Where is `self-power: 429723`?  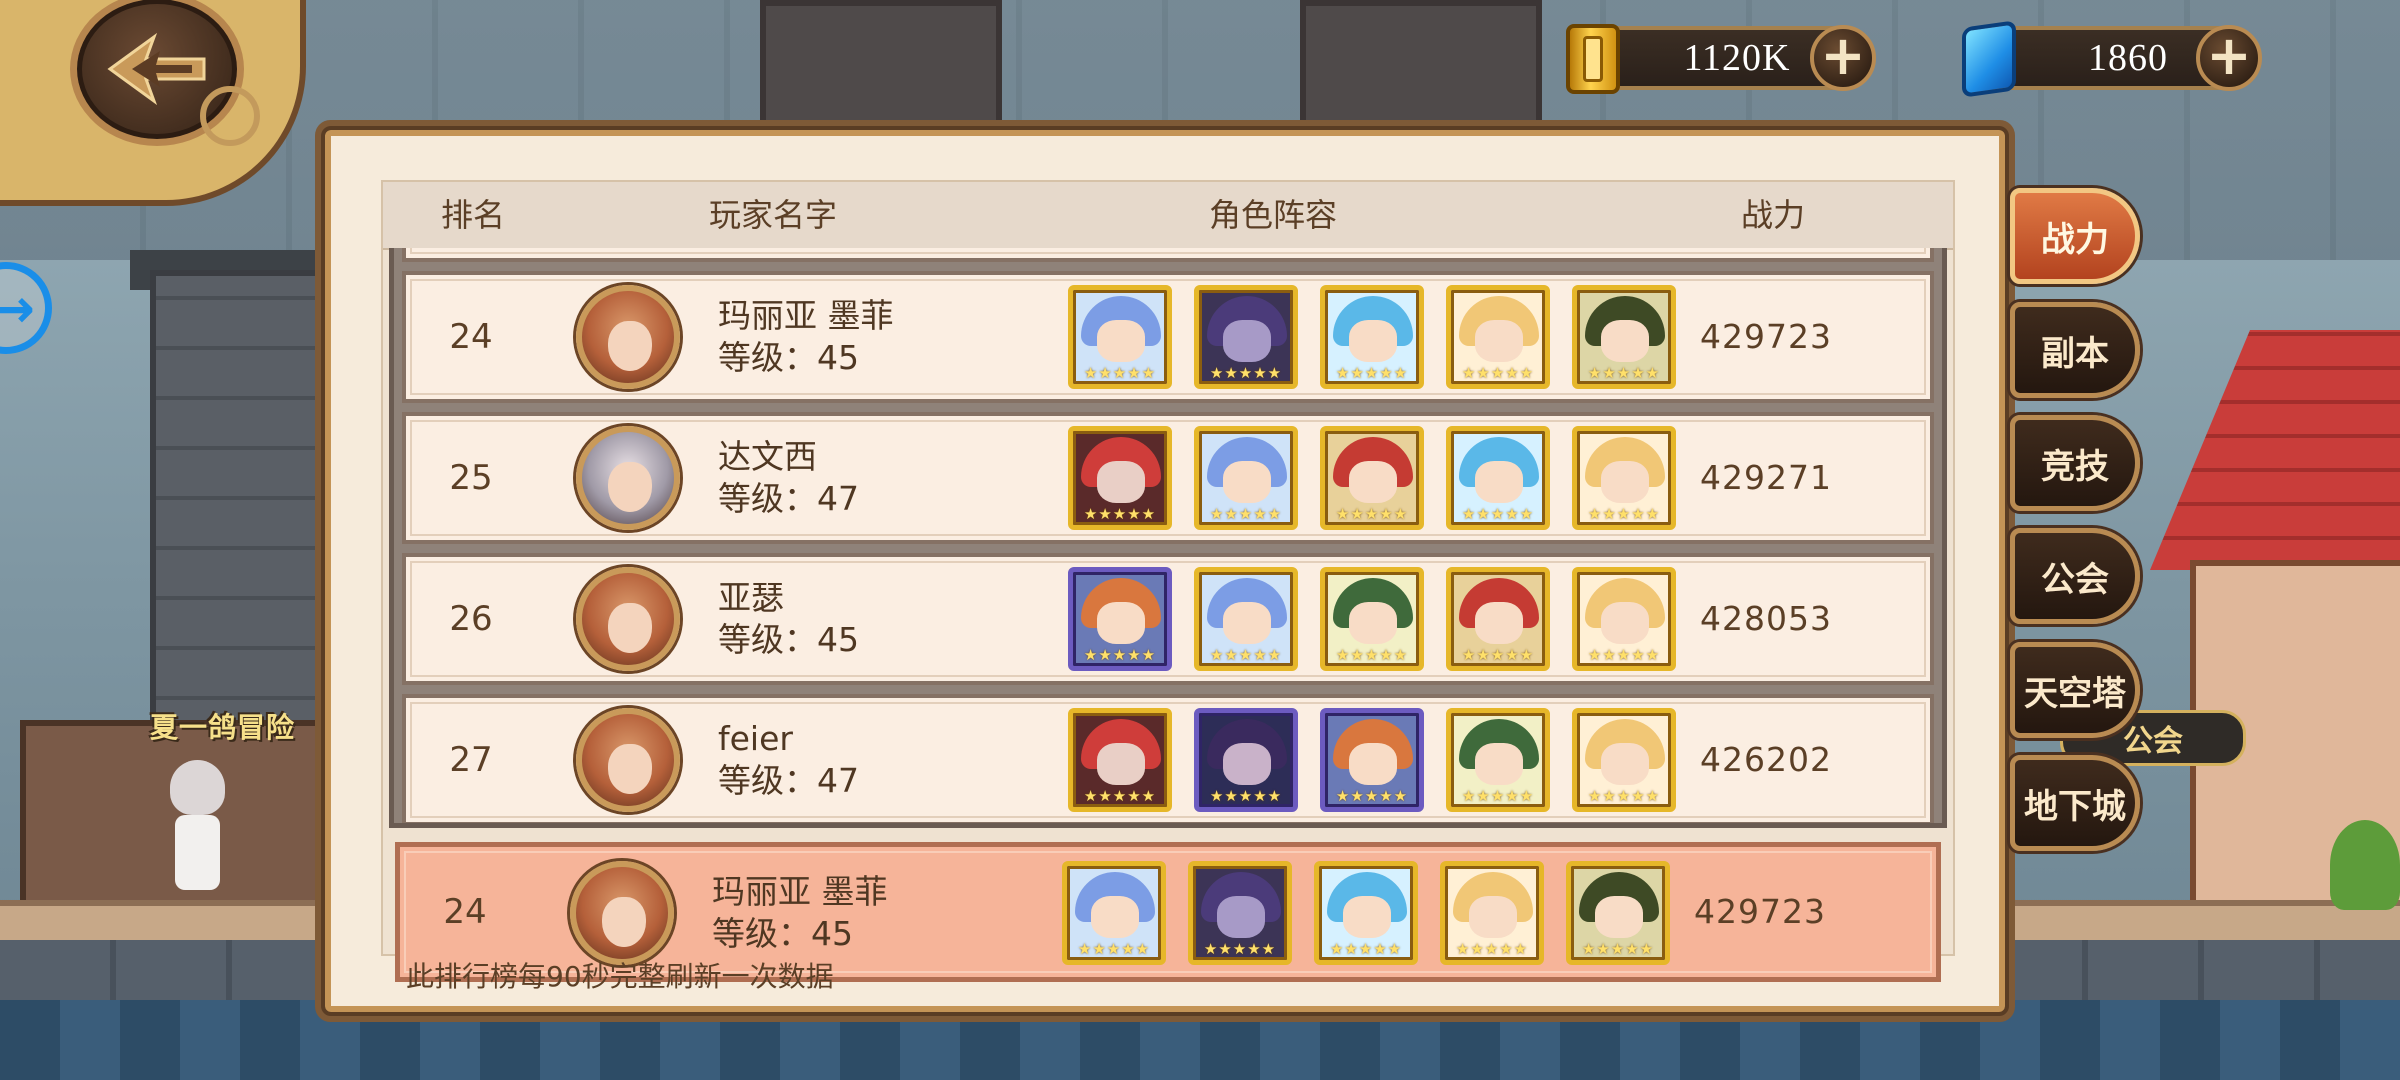 self-power: 429723 is located at coordinates (1760, 911).